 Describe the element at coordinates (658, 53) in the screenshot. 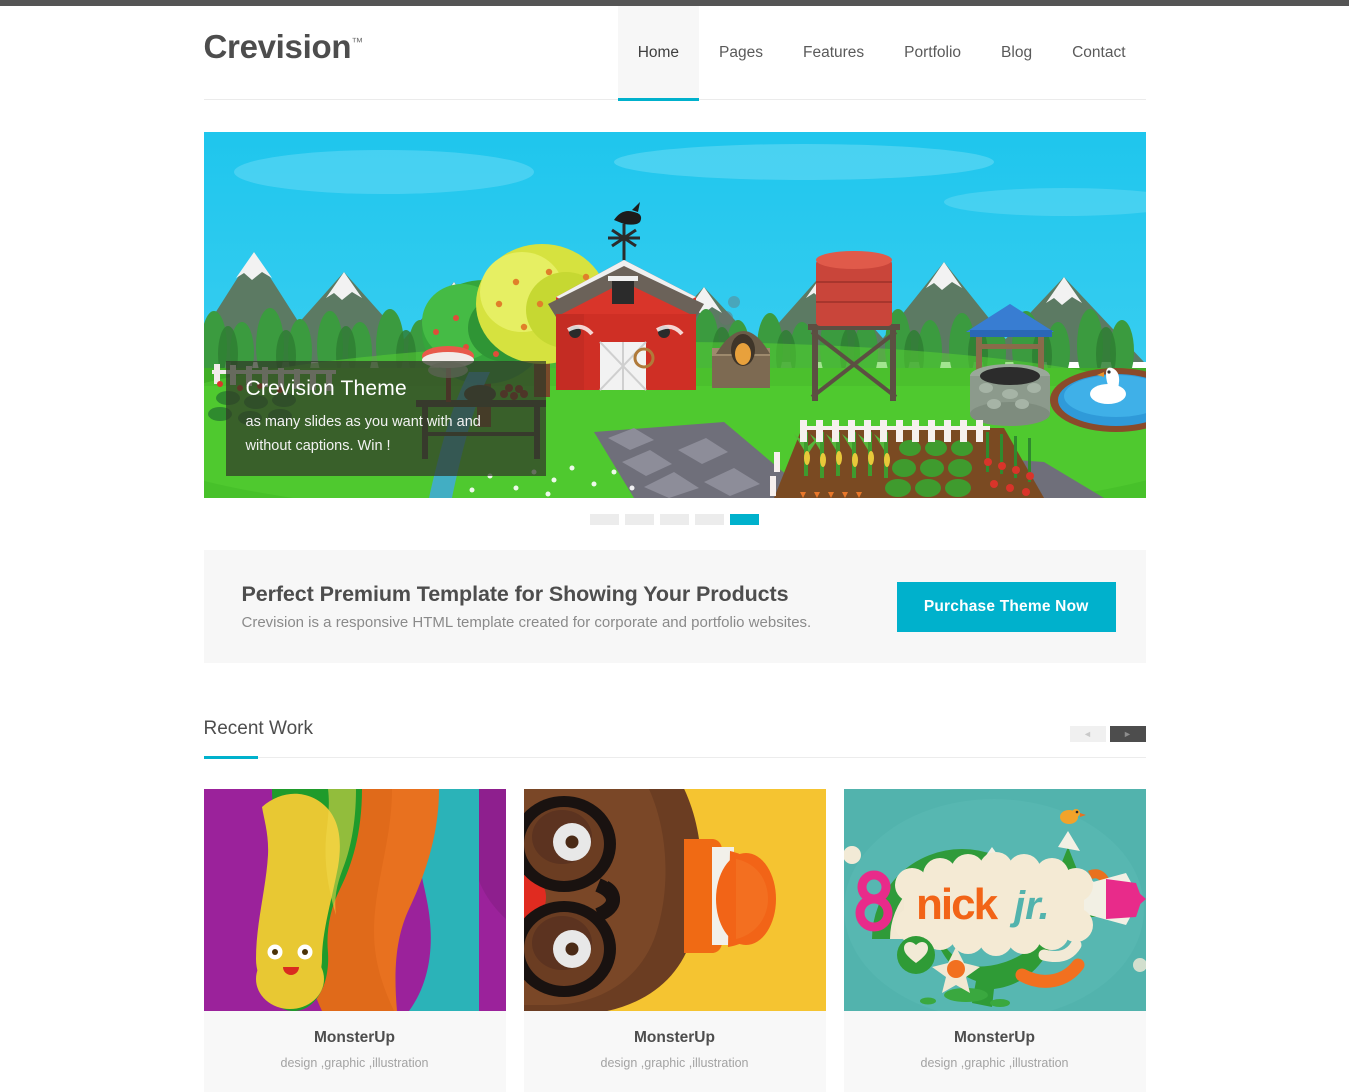

I see `nav-item-home: Home` at that location.